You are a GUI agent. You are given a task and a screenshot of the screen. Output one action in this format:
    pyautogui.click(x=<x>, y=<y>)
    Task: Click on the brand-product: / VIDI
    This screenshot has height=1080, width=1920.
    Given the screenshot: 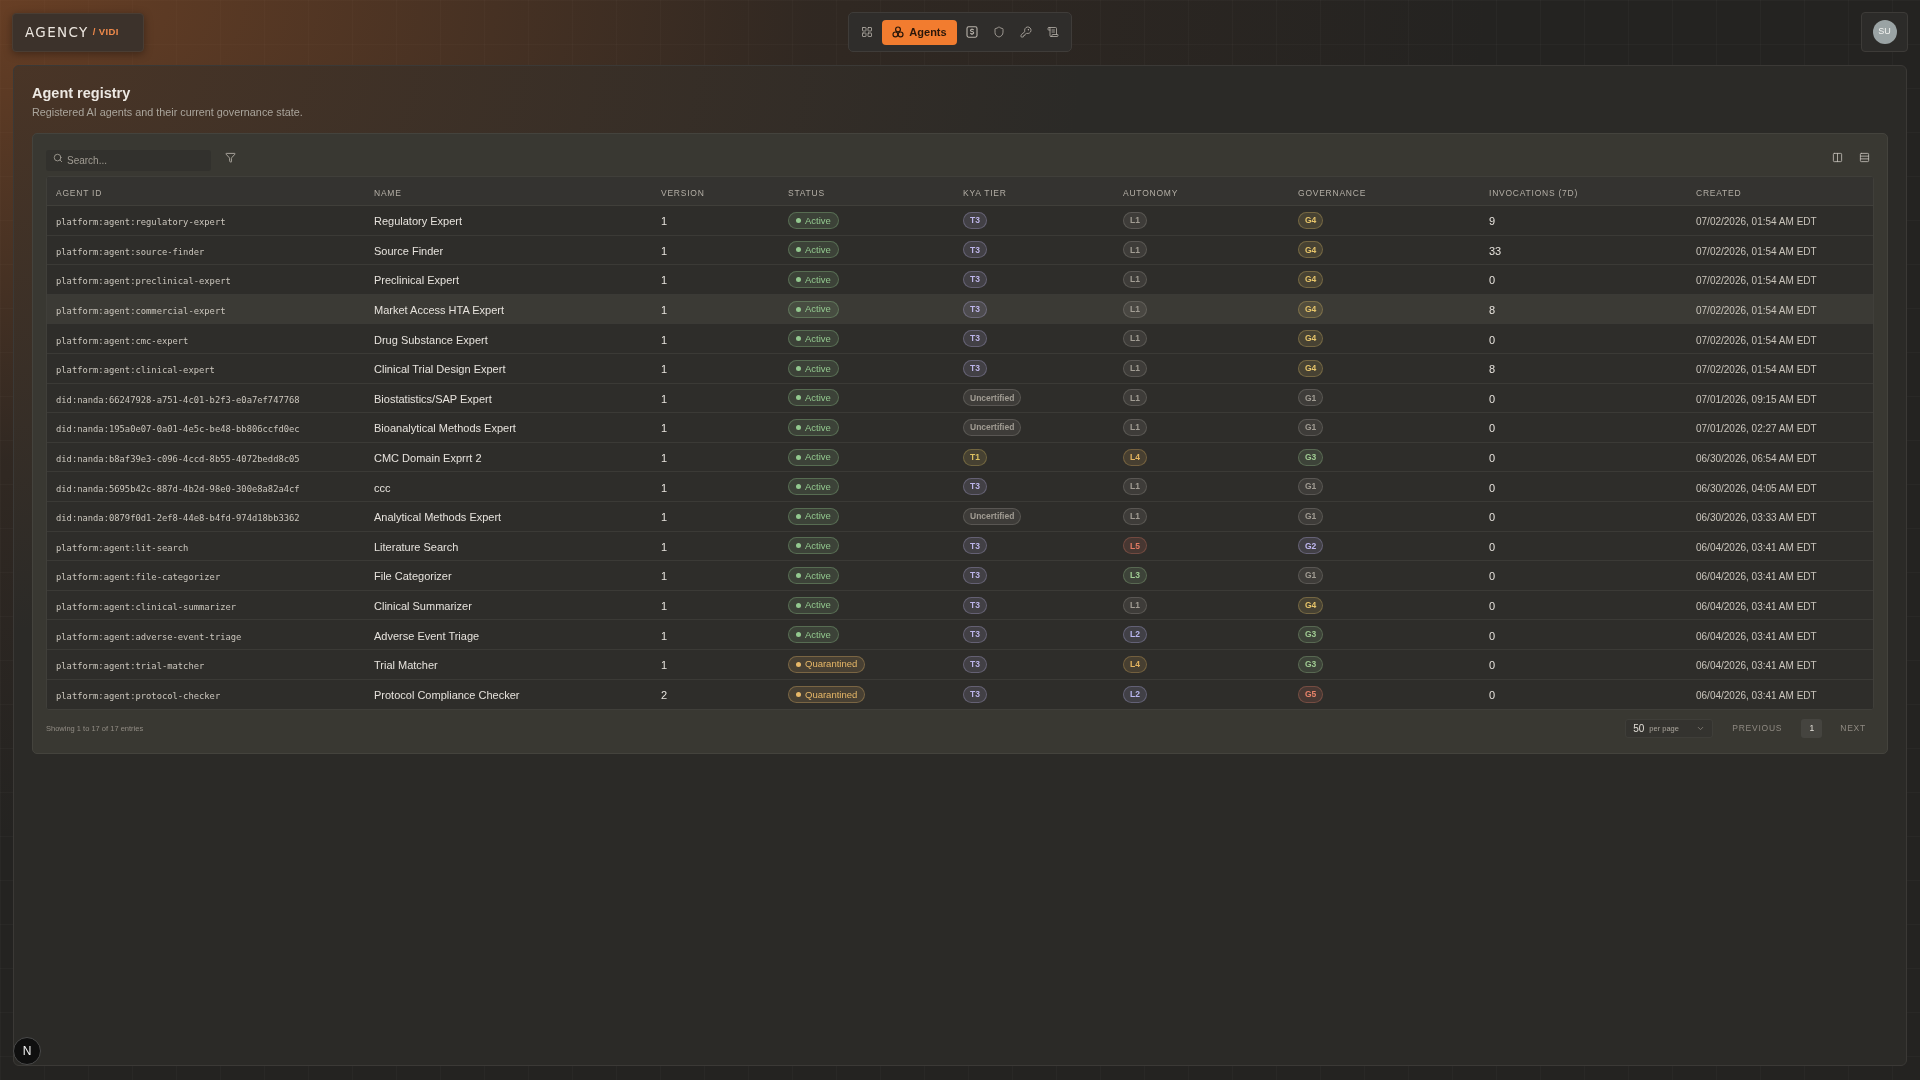 What is the action you would take?
    pyautogui.click(x=105, y=31)
    